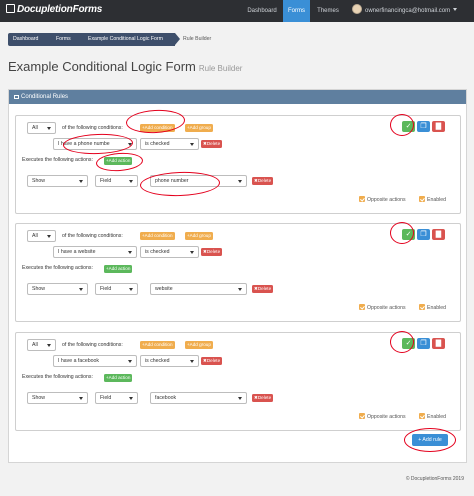 The width and height of the screenshot is (474, 496). What do you see at coordinates (198, 398) in the screenshot?
I see `action-field-select: facebook` at bounding box center [198, 398].